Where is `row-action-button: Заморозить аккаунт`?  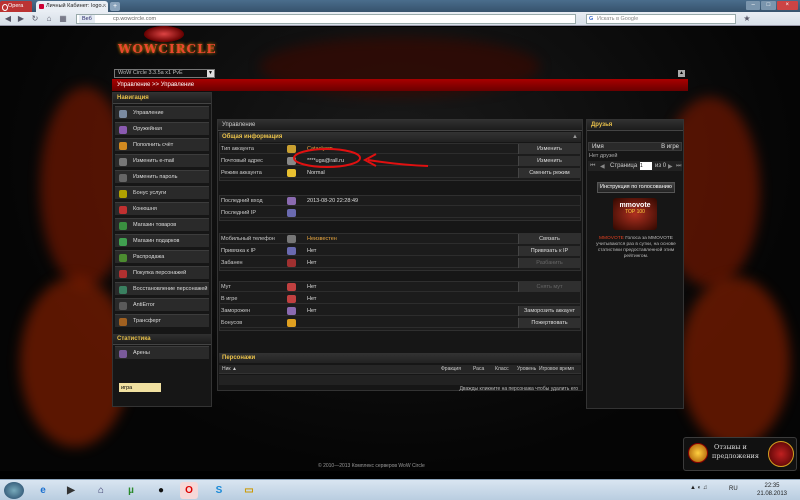
row-action-button: Заморозить аккаунт is located at coordinates (549, 311).